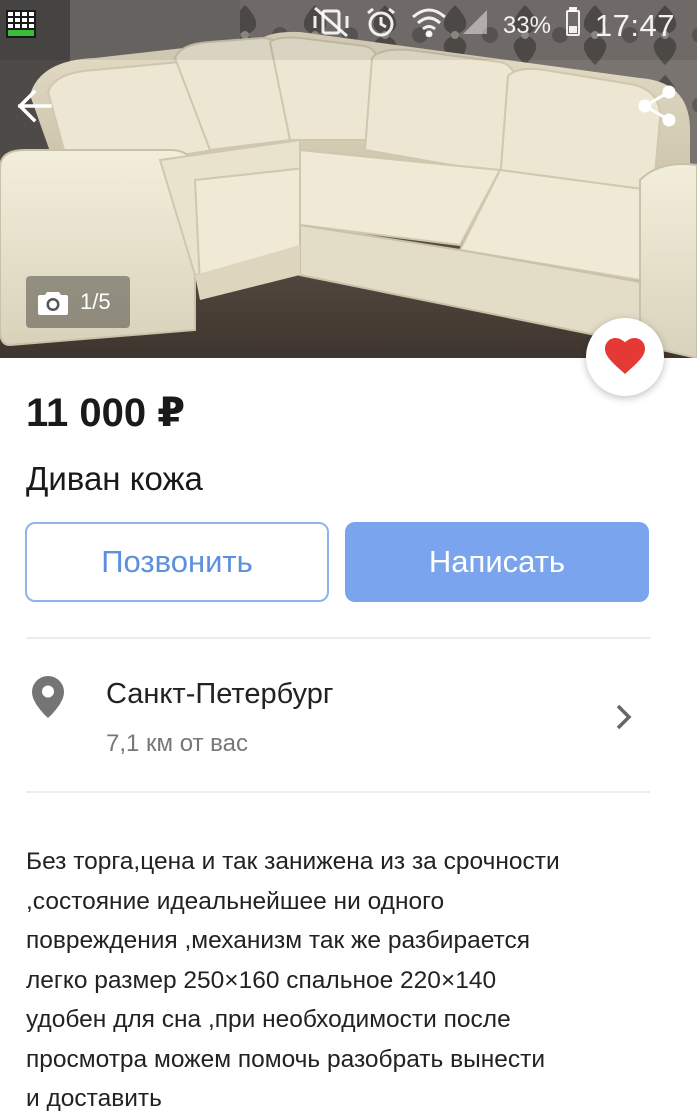  Describe the element at coordinates (634, 25) in the screenshot. I see `clock-time: 17:47` at that location.